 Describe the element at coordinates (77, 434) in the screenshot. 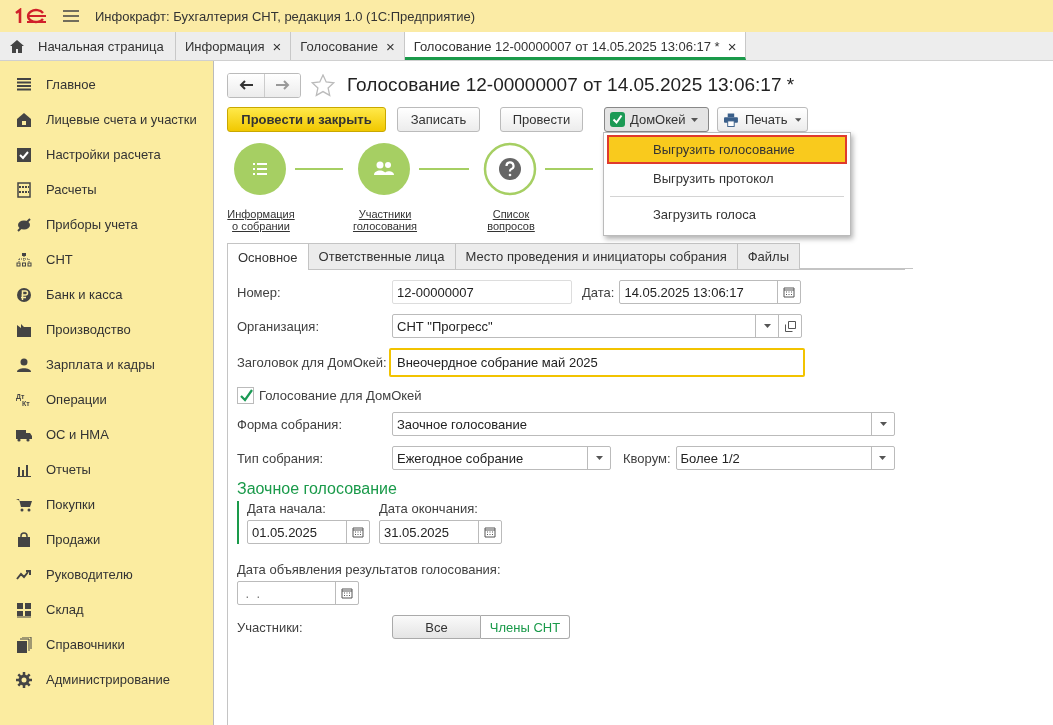

I see `sidebar-label: ОС и НМА` at that location.